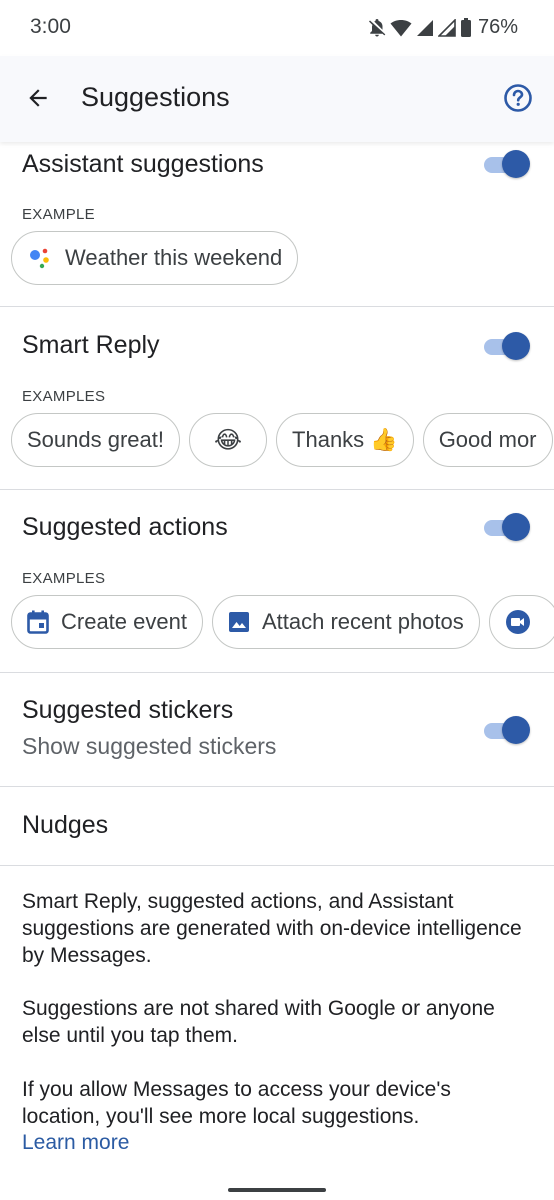 This screenshot has width=554, height=1200. What do you see at coordinates (277, 1190) in the screenshot?
I see `gesture-nav-handle` at bounding box center [277, 1190].